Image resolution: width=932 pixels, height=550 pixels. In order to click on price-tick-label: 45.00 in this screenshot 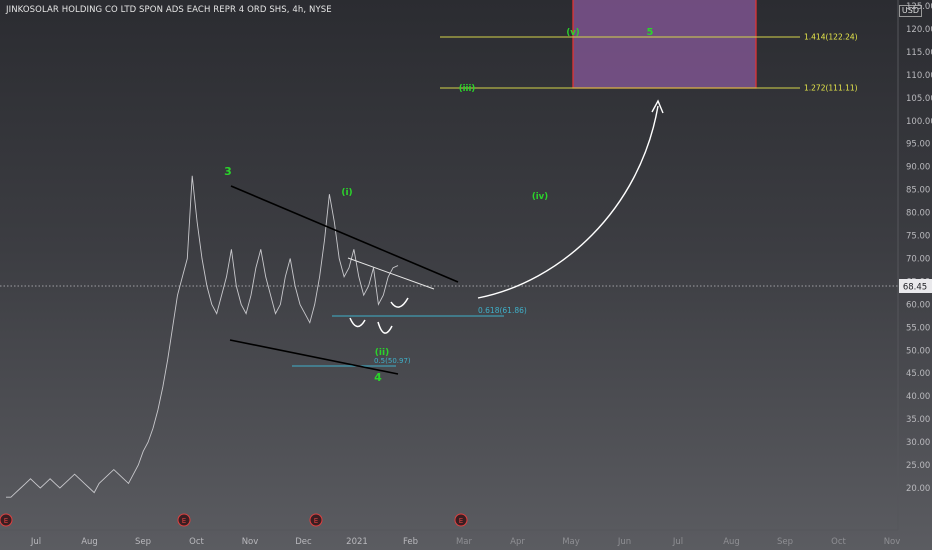, I will do `click(918, 374)`.